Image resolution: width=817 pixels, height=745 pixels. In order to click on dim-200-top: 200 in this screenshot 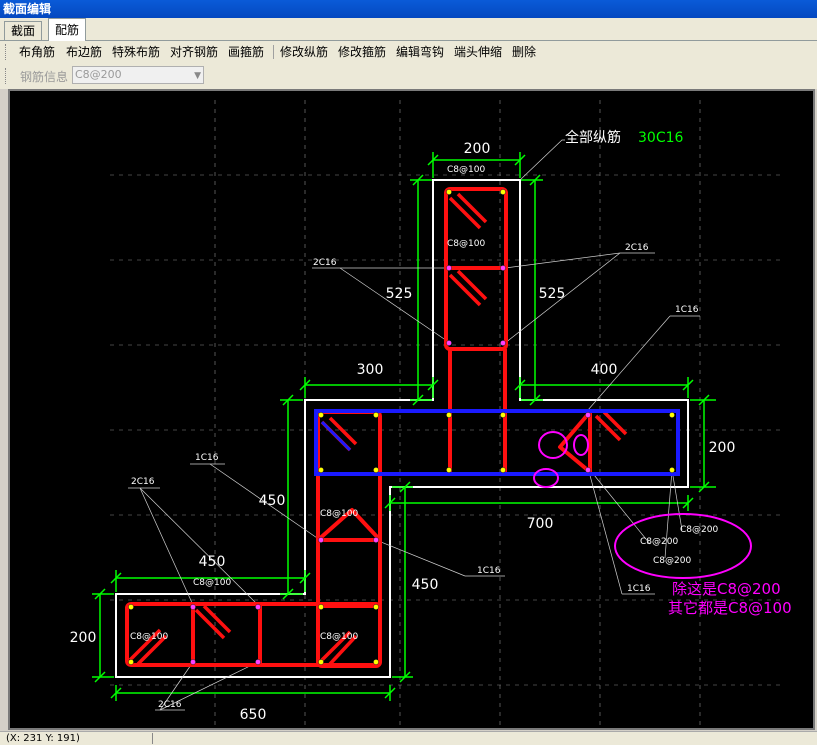, I will do `click(477, 149)`.